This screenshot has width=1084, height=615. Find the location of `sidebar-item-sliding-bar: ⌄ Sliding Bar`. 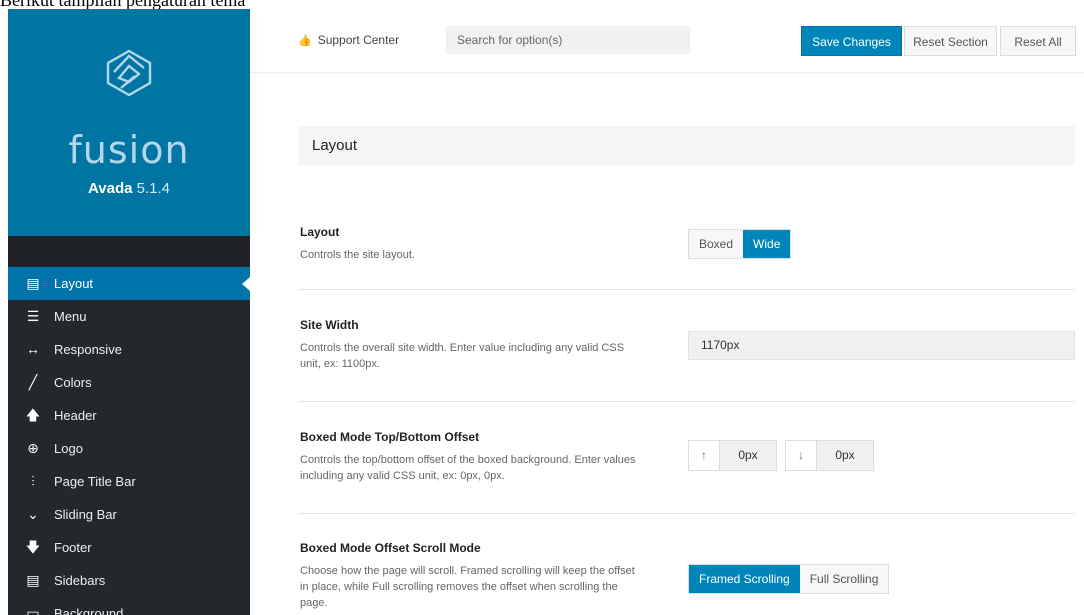

sidebar-item-sliding-bar: ⌄ Sliding Bar is located at coordinates (129, 514).